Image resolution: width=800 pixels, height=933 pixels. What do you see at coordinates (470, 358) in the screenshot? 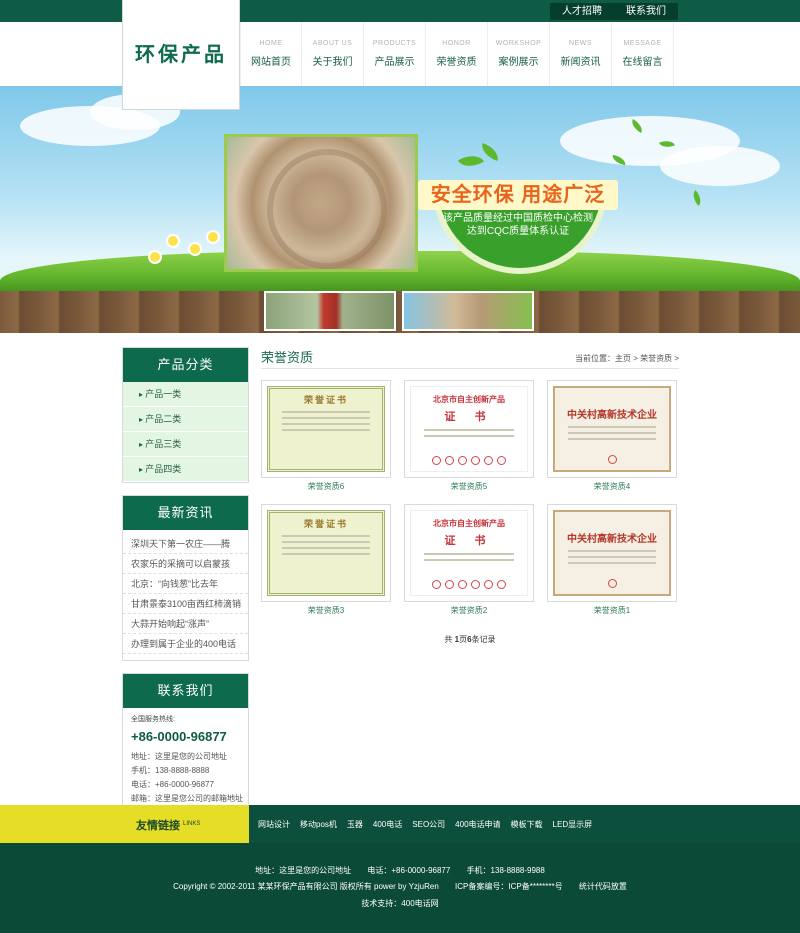
I see `main-header: 荣誉资质 当前位置：主页 > 荣誉资质 >` at bounding box center [470, 358].